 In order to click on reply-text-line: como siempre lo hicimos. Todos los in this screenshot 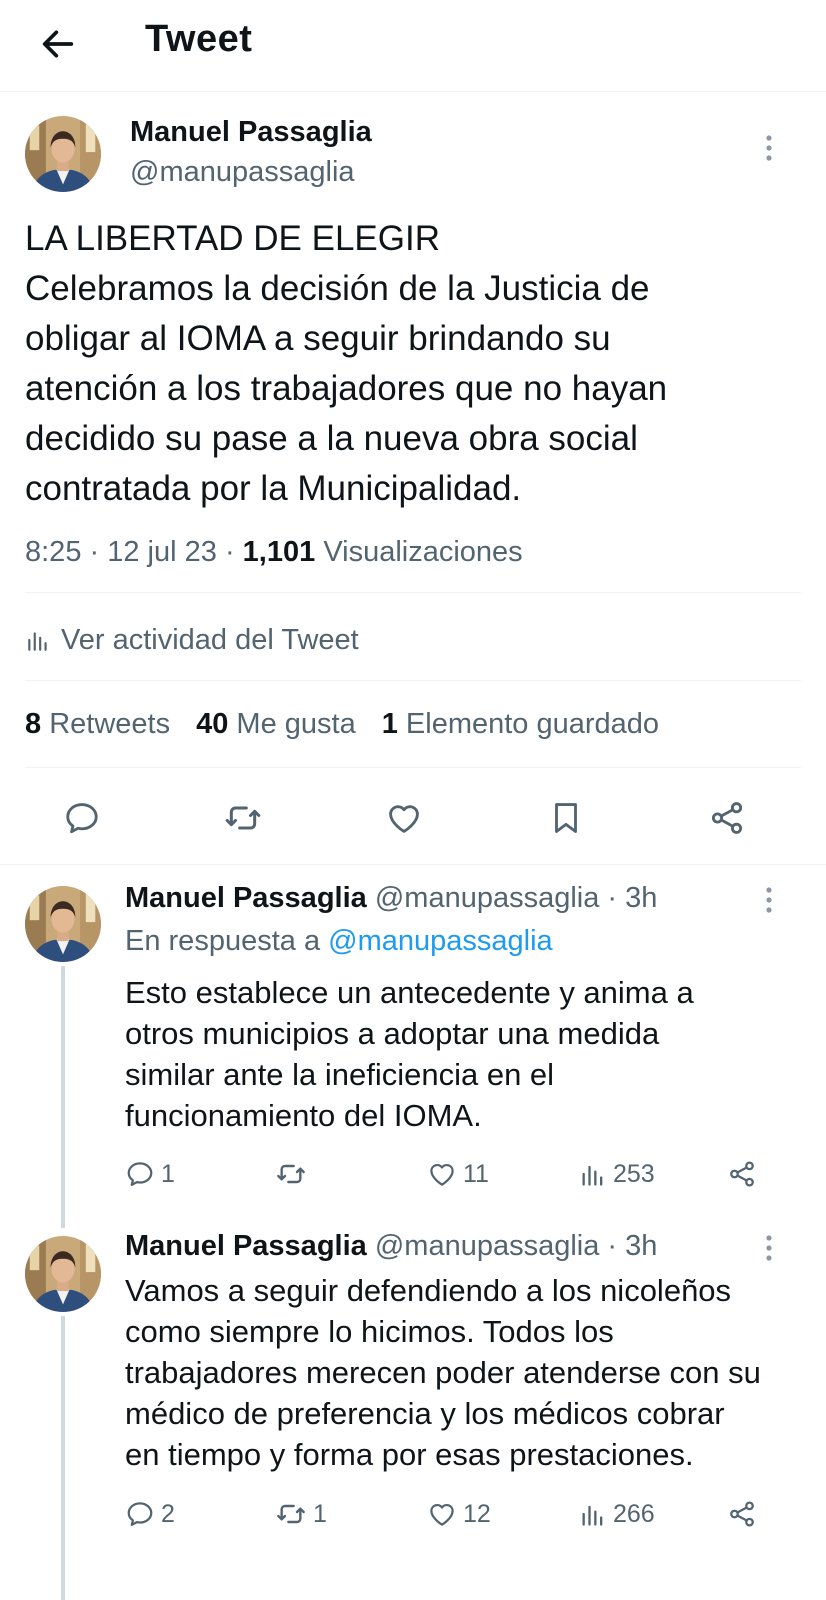, I will do `click(369, 1331)`.